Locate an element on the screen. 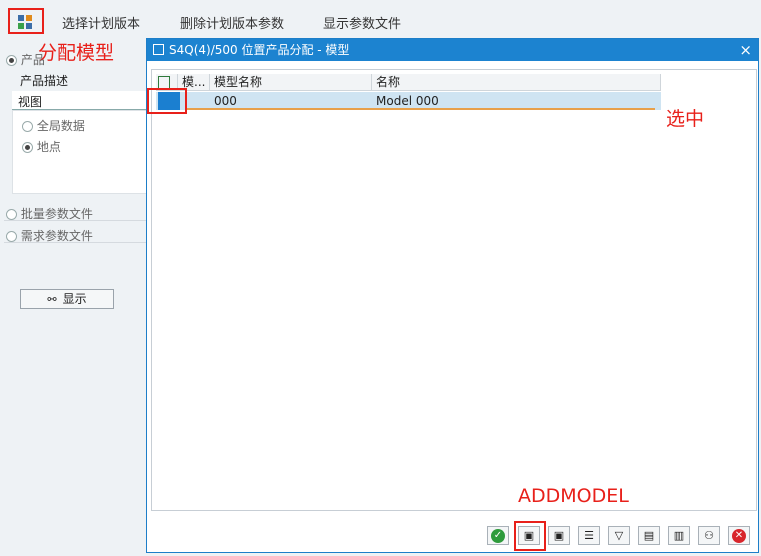  show-param-file-menu: 显示参数文件 is located at coordinates (362, 22).